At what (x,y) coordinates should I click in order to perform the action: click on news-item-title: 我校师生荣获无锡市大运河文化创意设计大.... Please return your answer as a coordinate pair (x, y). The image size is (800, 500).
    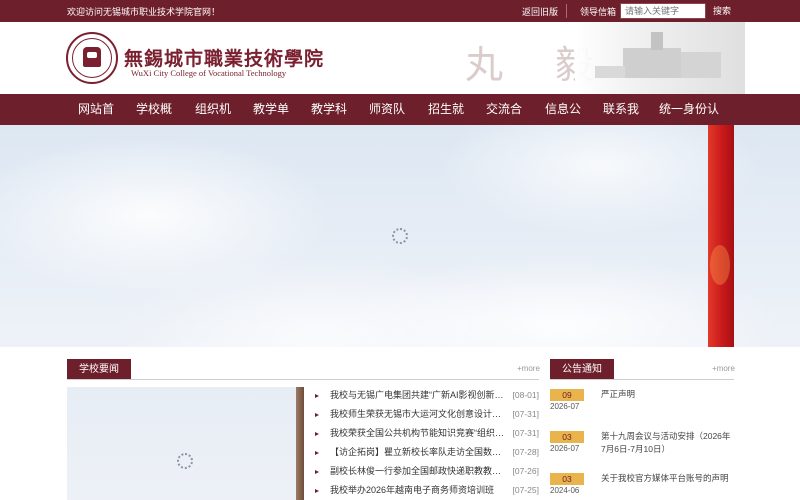
    Looking at the image, I should click on (417, 414).